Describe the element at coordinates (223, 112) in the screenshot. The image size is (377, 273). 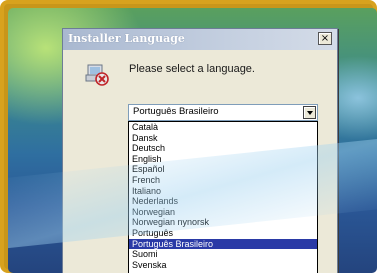
I see `language-select: Português Brasileiro` at that location.